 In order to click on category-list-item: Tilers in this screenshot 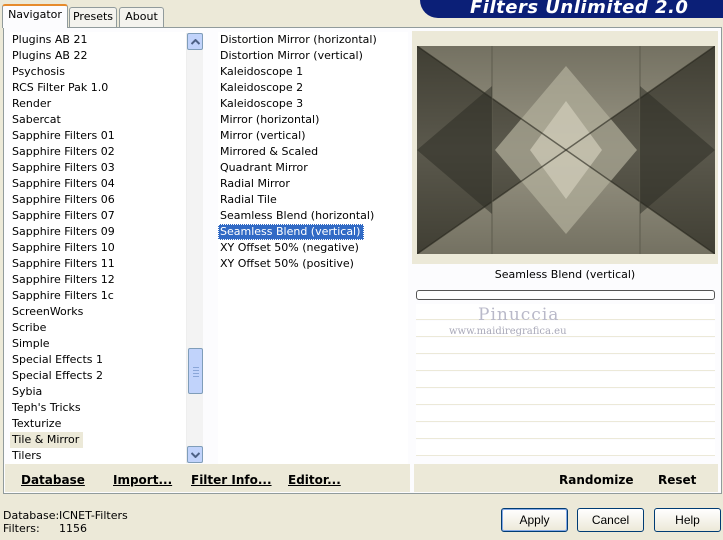, I will do `click(26, 456)`.